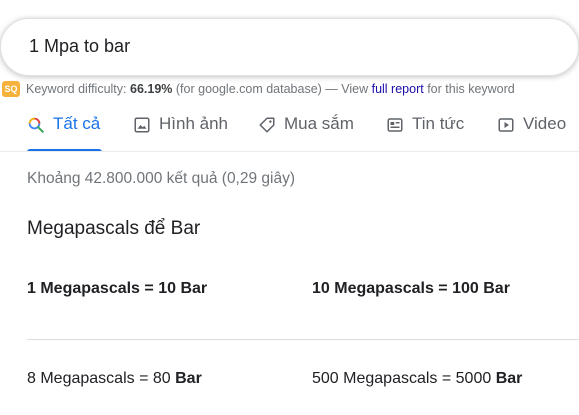  What do you see at coordinates (289, 151) in the screenshot?
I see `tabs-divider` at bounding box center [289, 151].